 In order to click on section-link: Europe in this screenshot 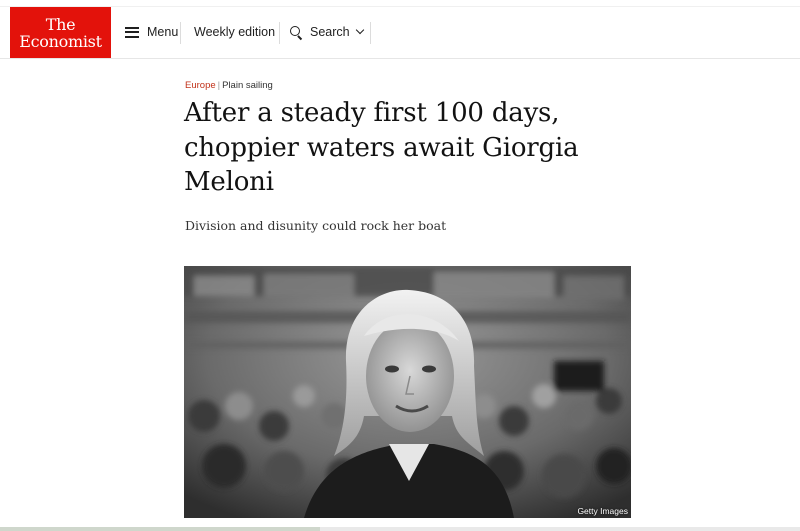, I will do `click(200, 85)`.